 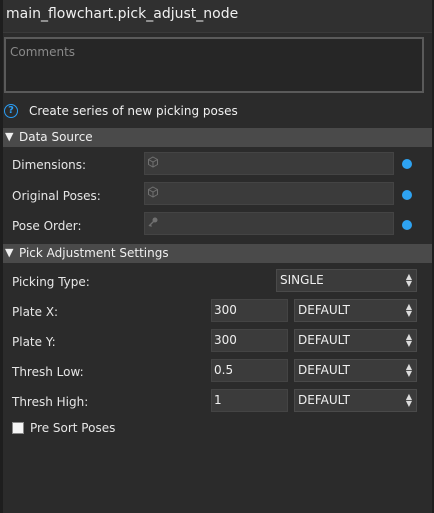 I want to click on section-header-data-source: ▼ Data Source, so click(x=217, y=137).